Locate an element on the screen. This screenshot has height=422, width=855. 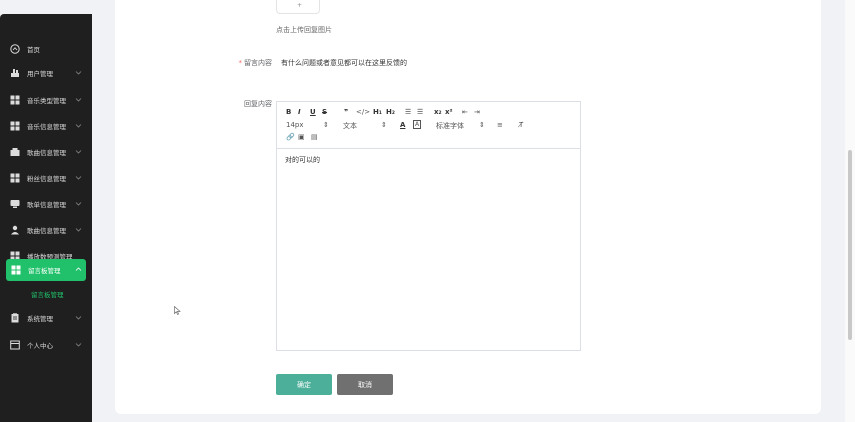
code-block-button: </> is located at coordinates (363, 112).